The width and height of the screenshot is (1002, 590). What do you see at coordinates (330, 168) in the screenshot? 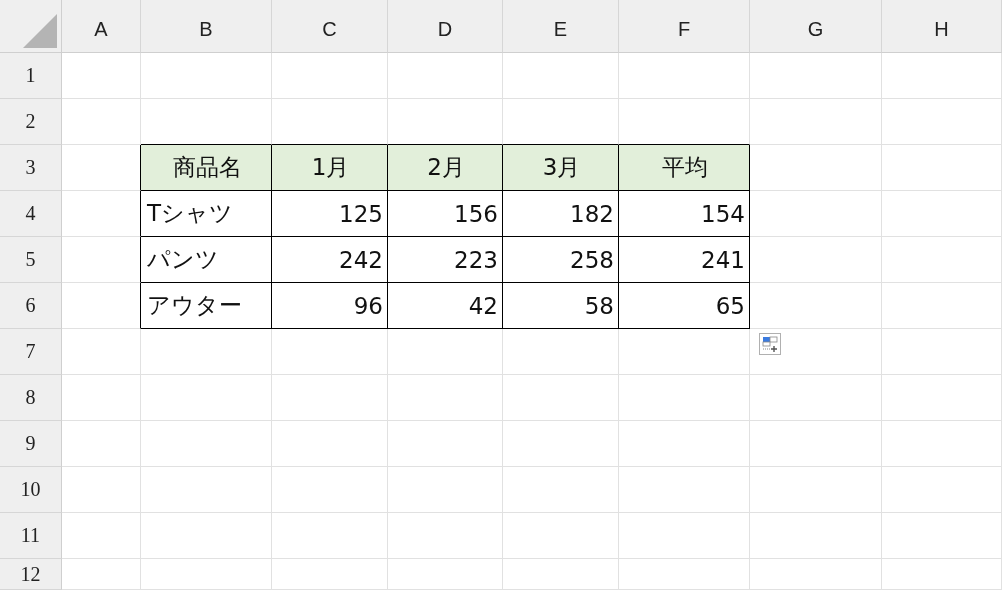
I see `table-header-cell: 1月` at bounding box center [330, 168].